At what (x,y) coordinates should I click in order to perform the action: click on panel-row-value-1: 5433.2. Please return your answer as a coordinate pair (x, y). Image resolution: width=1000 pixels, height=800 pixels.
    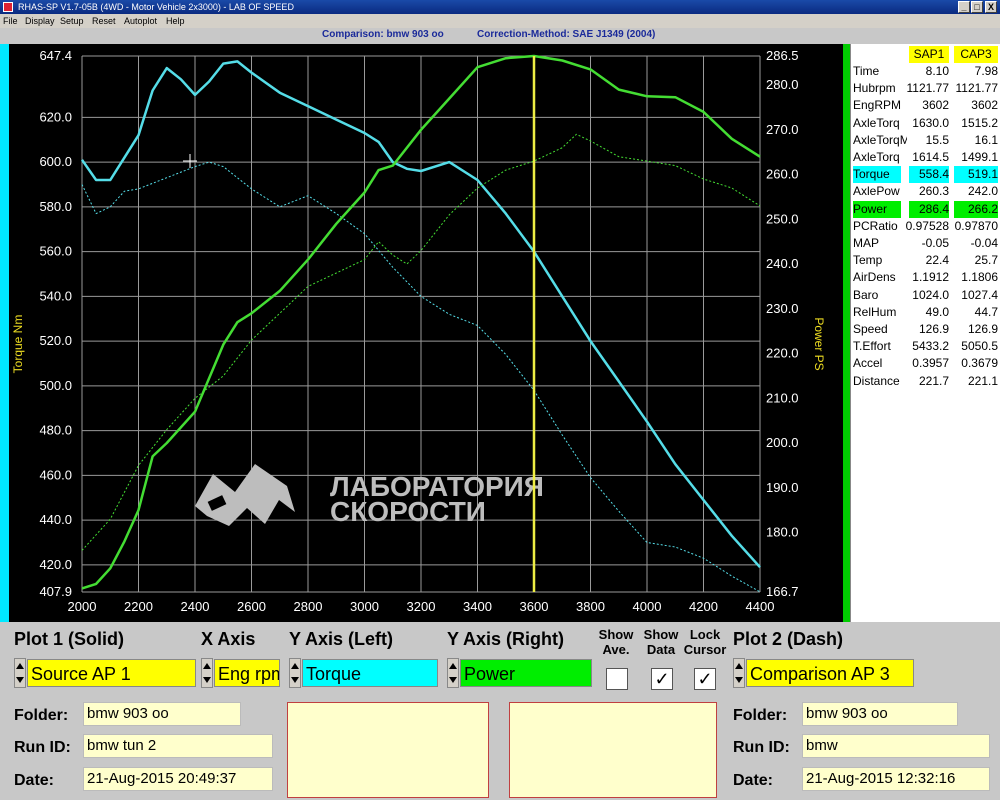
    Looking at the image, I should click on (930, 346).